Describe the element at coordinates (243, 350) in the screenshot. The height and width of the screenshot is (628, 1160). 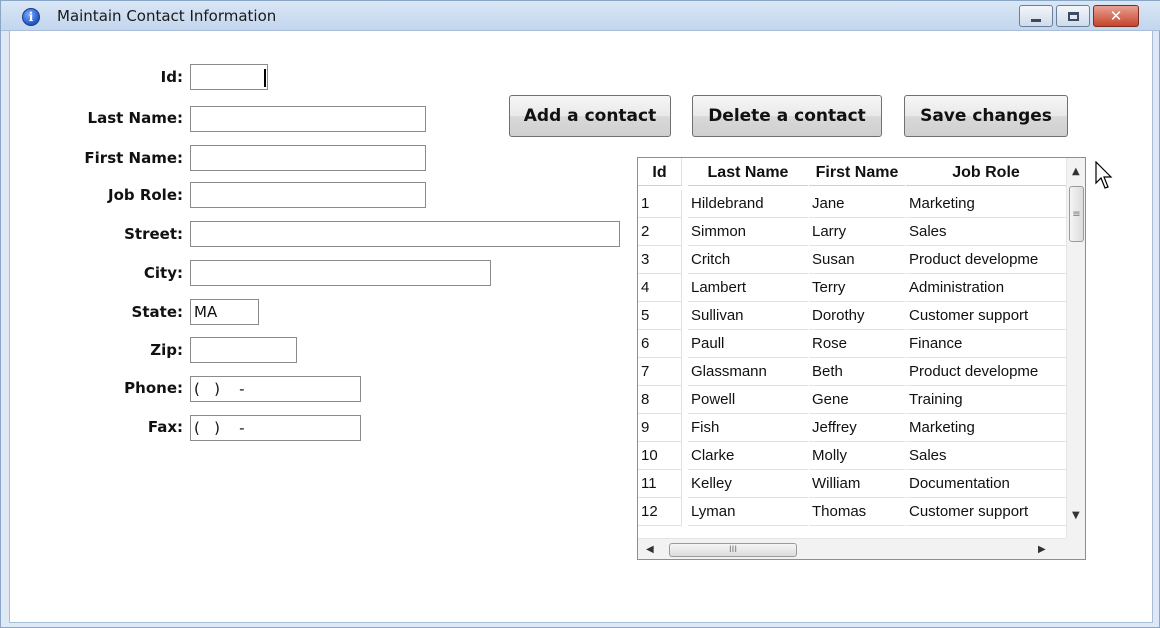
I see `zip-field` at that location.